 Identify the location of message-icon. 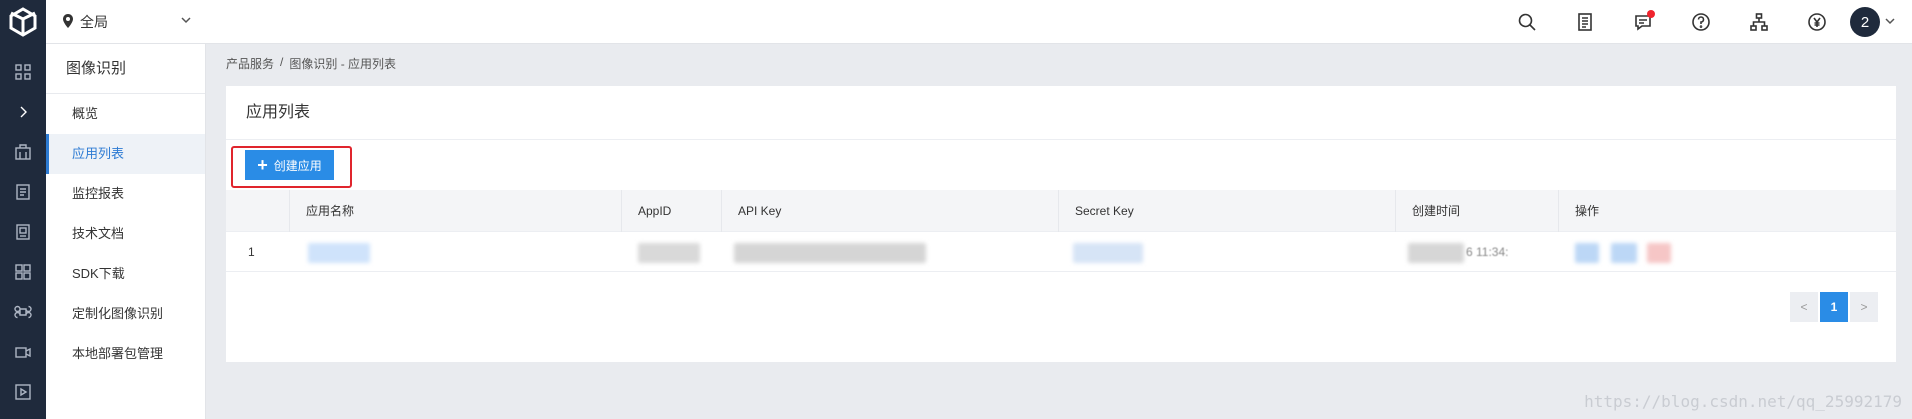
(1643, 22).